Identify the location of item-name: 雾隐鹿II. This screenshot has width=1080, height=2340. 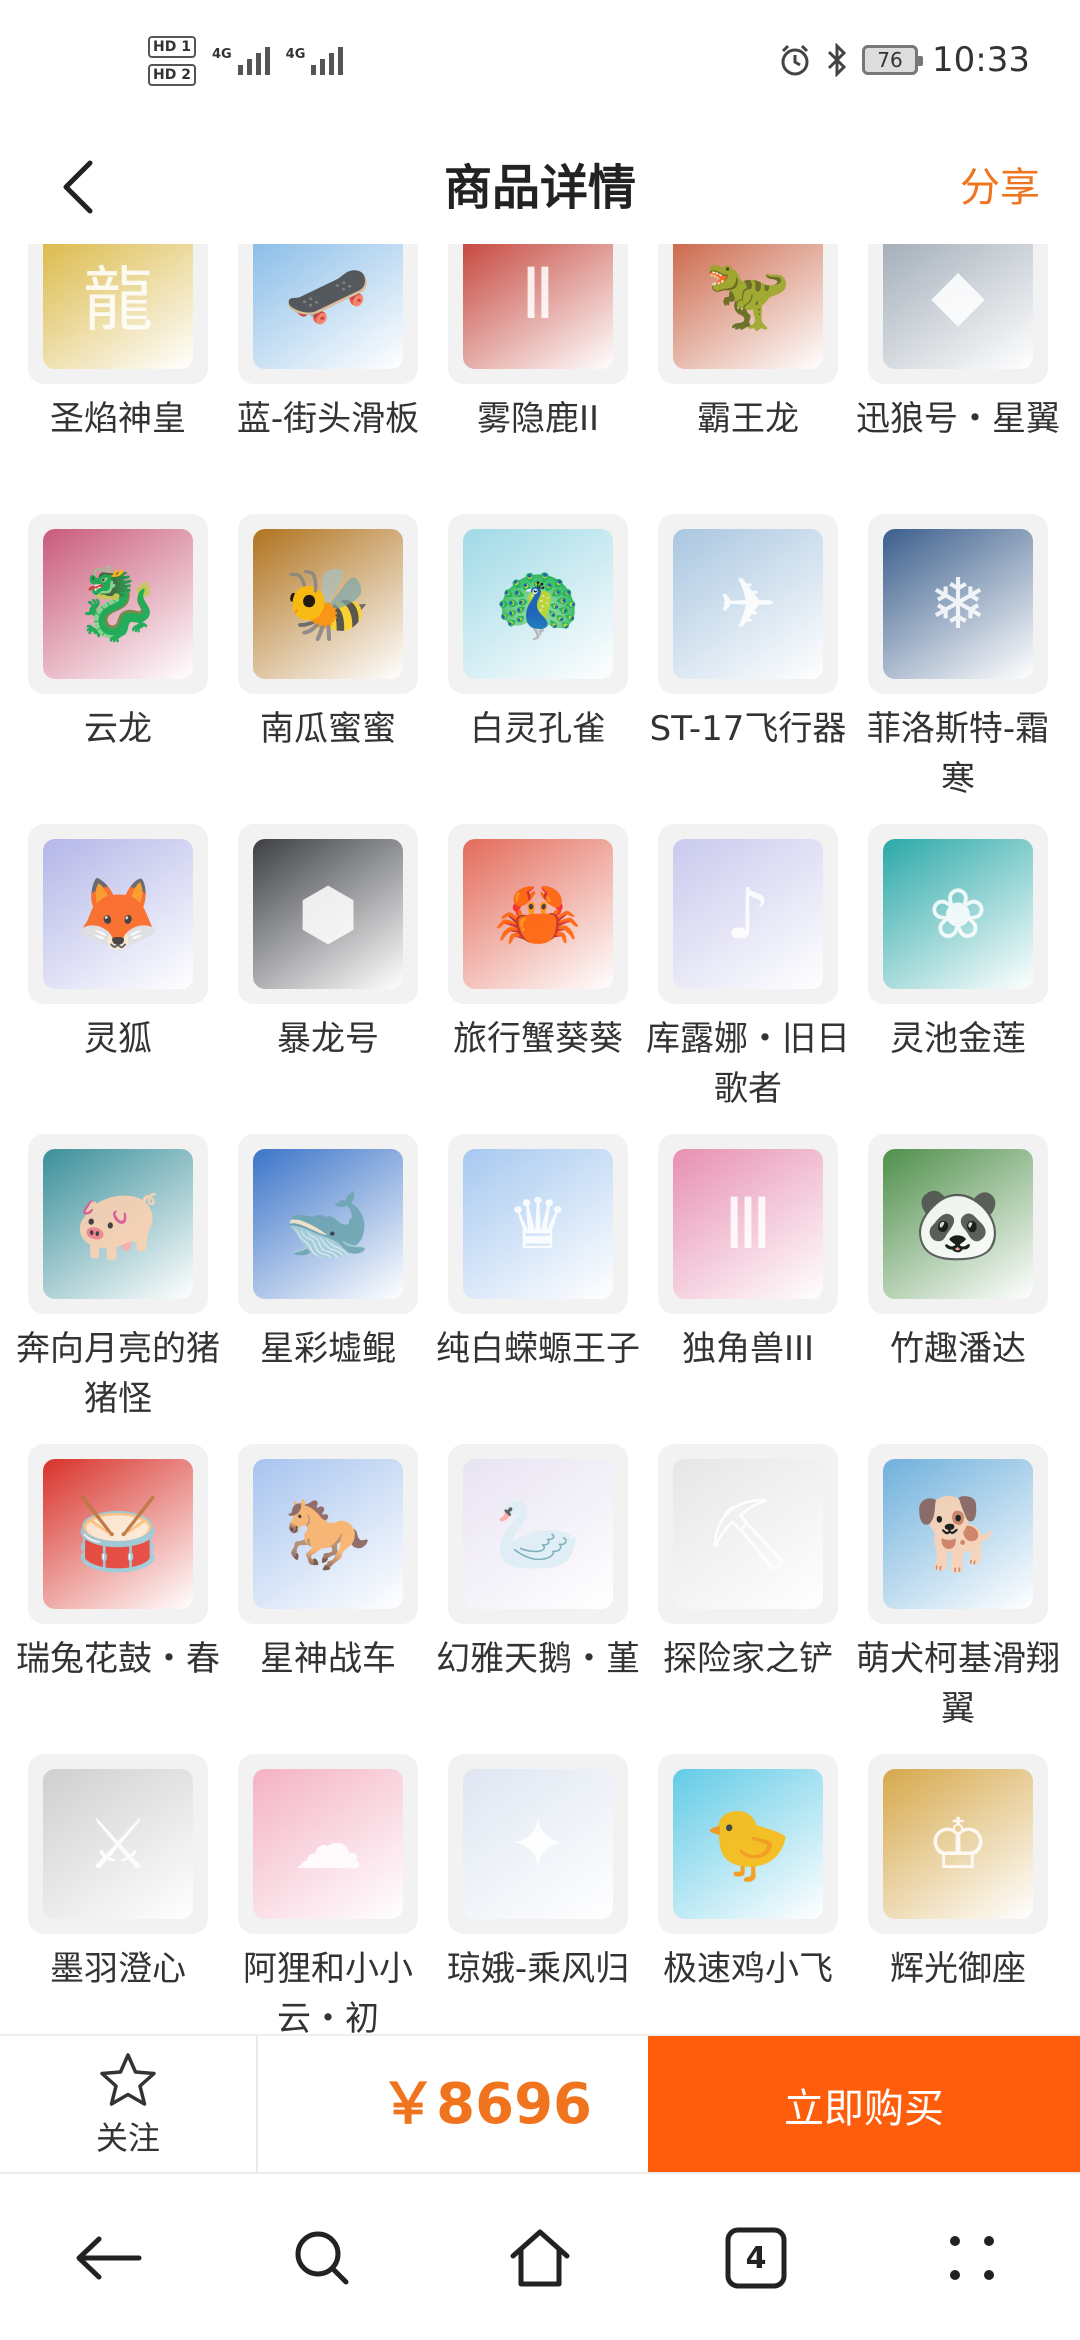
(538, 419).